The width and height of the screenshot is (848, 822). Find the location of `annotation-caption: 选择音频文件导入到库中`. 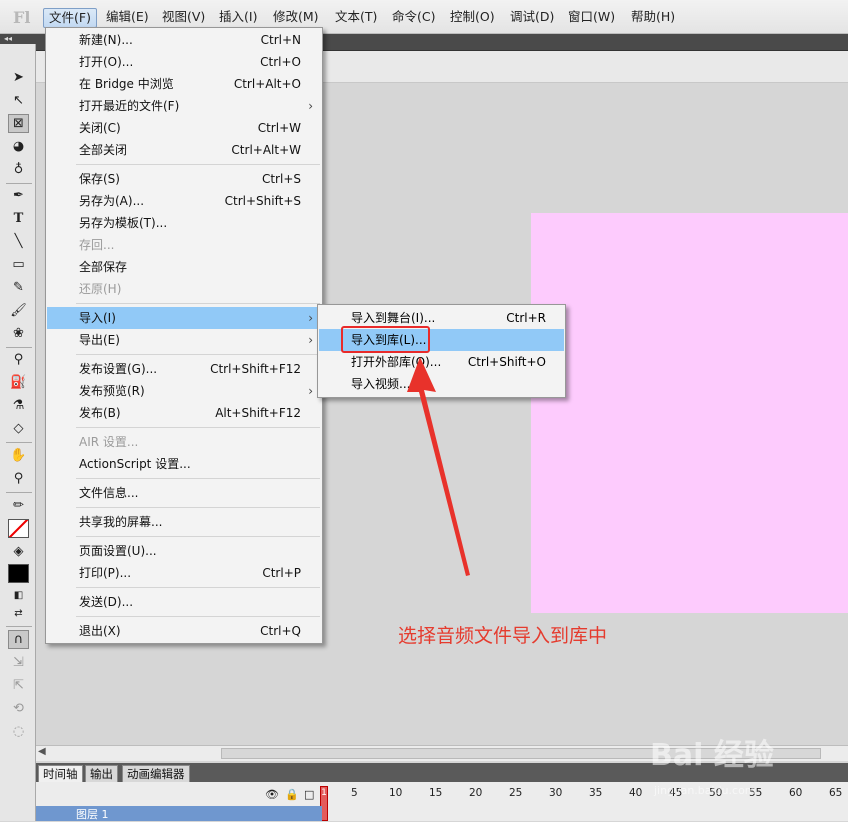

annotation-caption: 选择音频文件导入到库中 is located at coordinates (503, 636).